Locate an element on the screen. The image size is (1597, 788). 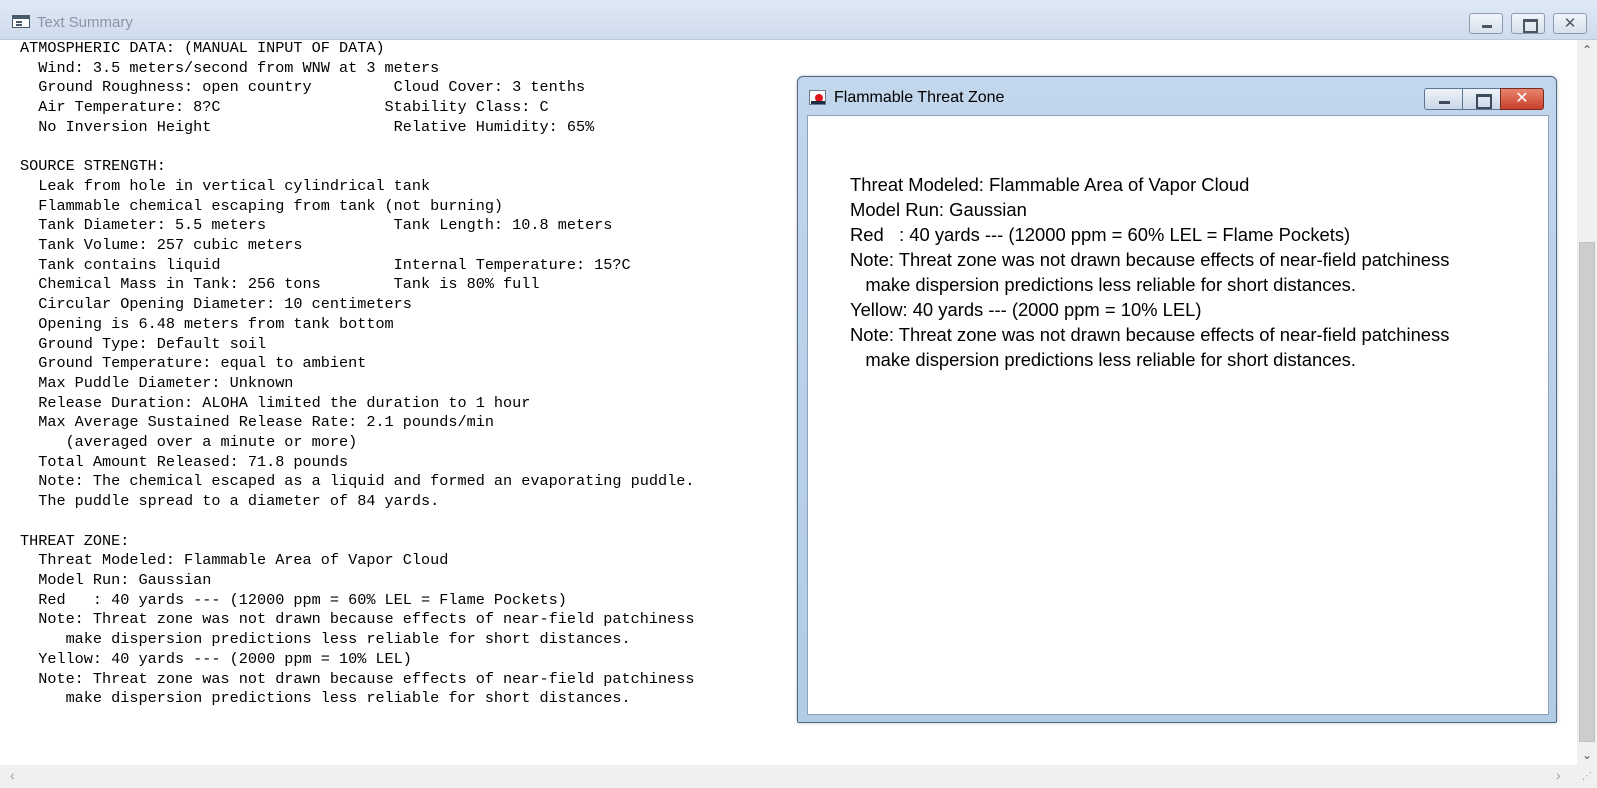
vertical-scrollbar: ⌃ ⌄ is located at coordinates (1587, 402).